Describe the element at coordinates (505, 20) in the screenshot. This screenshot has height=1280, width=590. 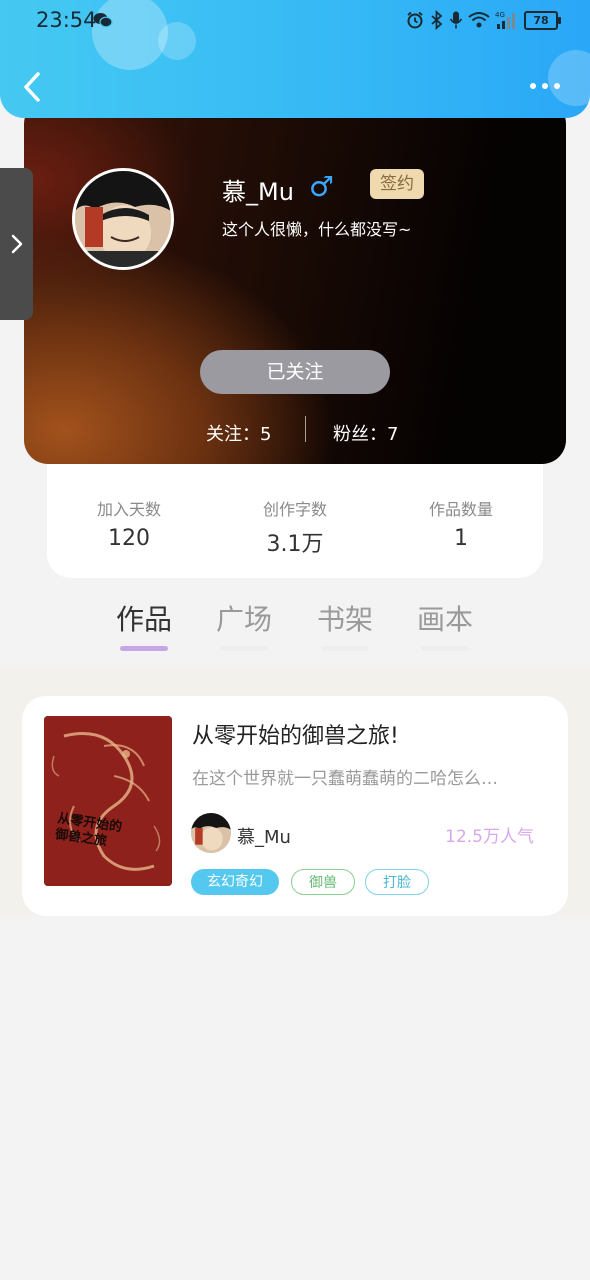
I see `signal-4g-icon: 4G` at that location.